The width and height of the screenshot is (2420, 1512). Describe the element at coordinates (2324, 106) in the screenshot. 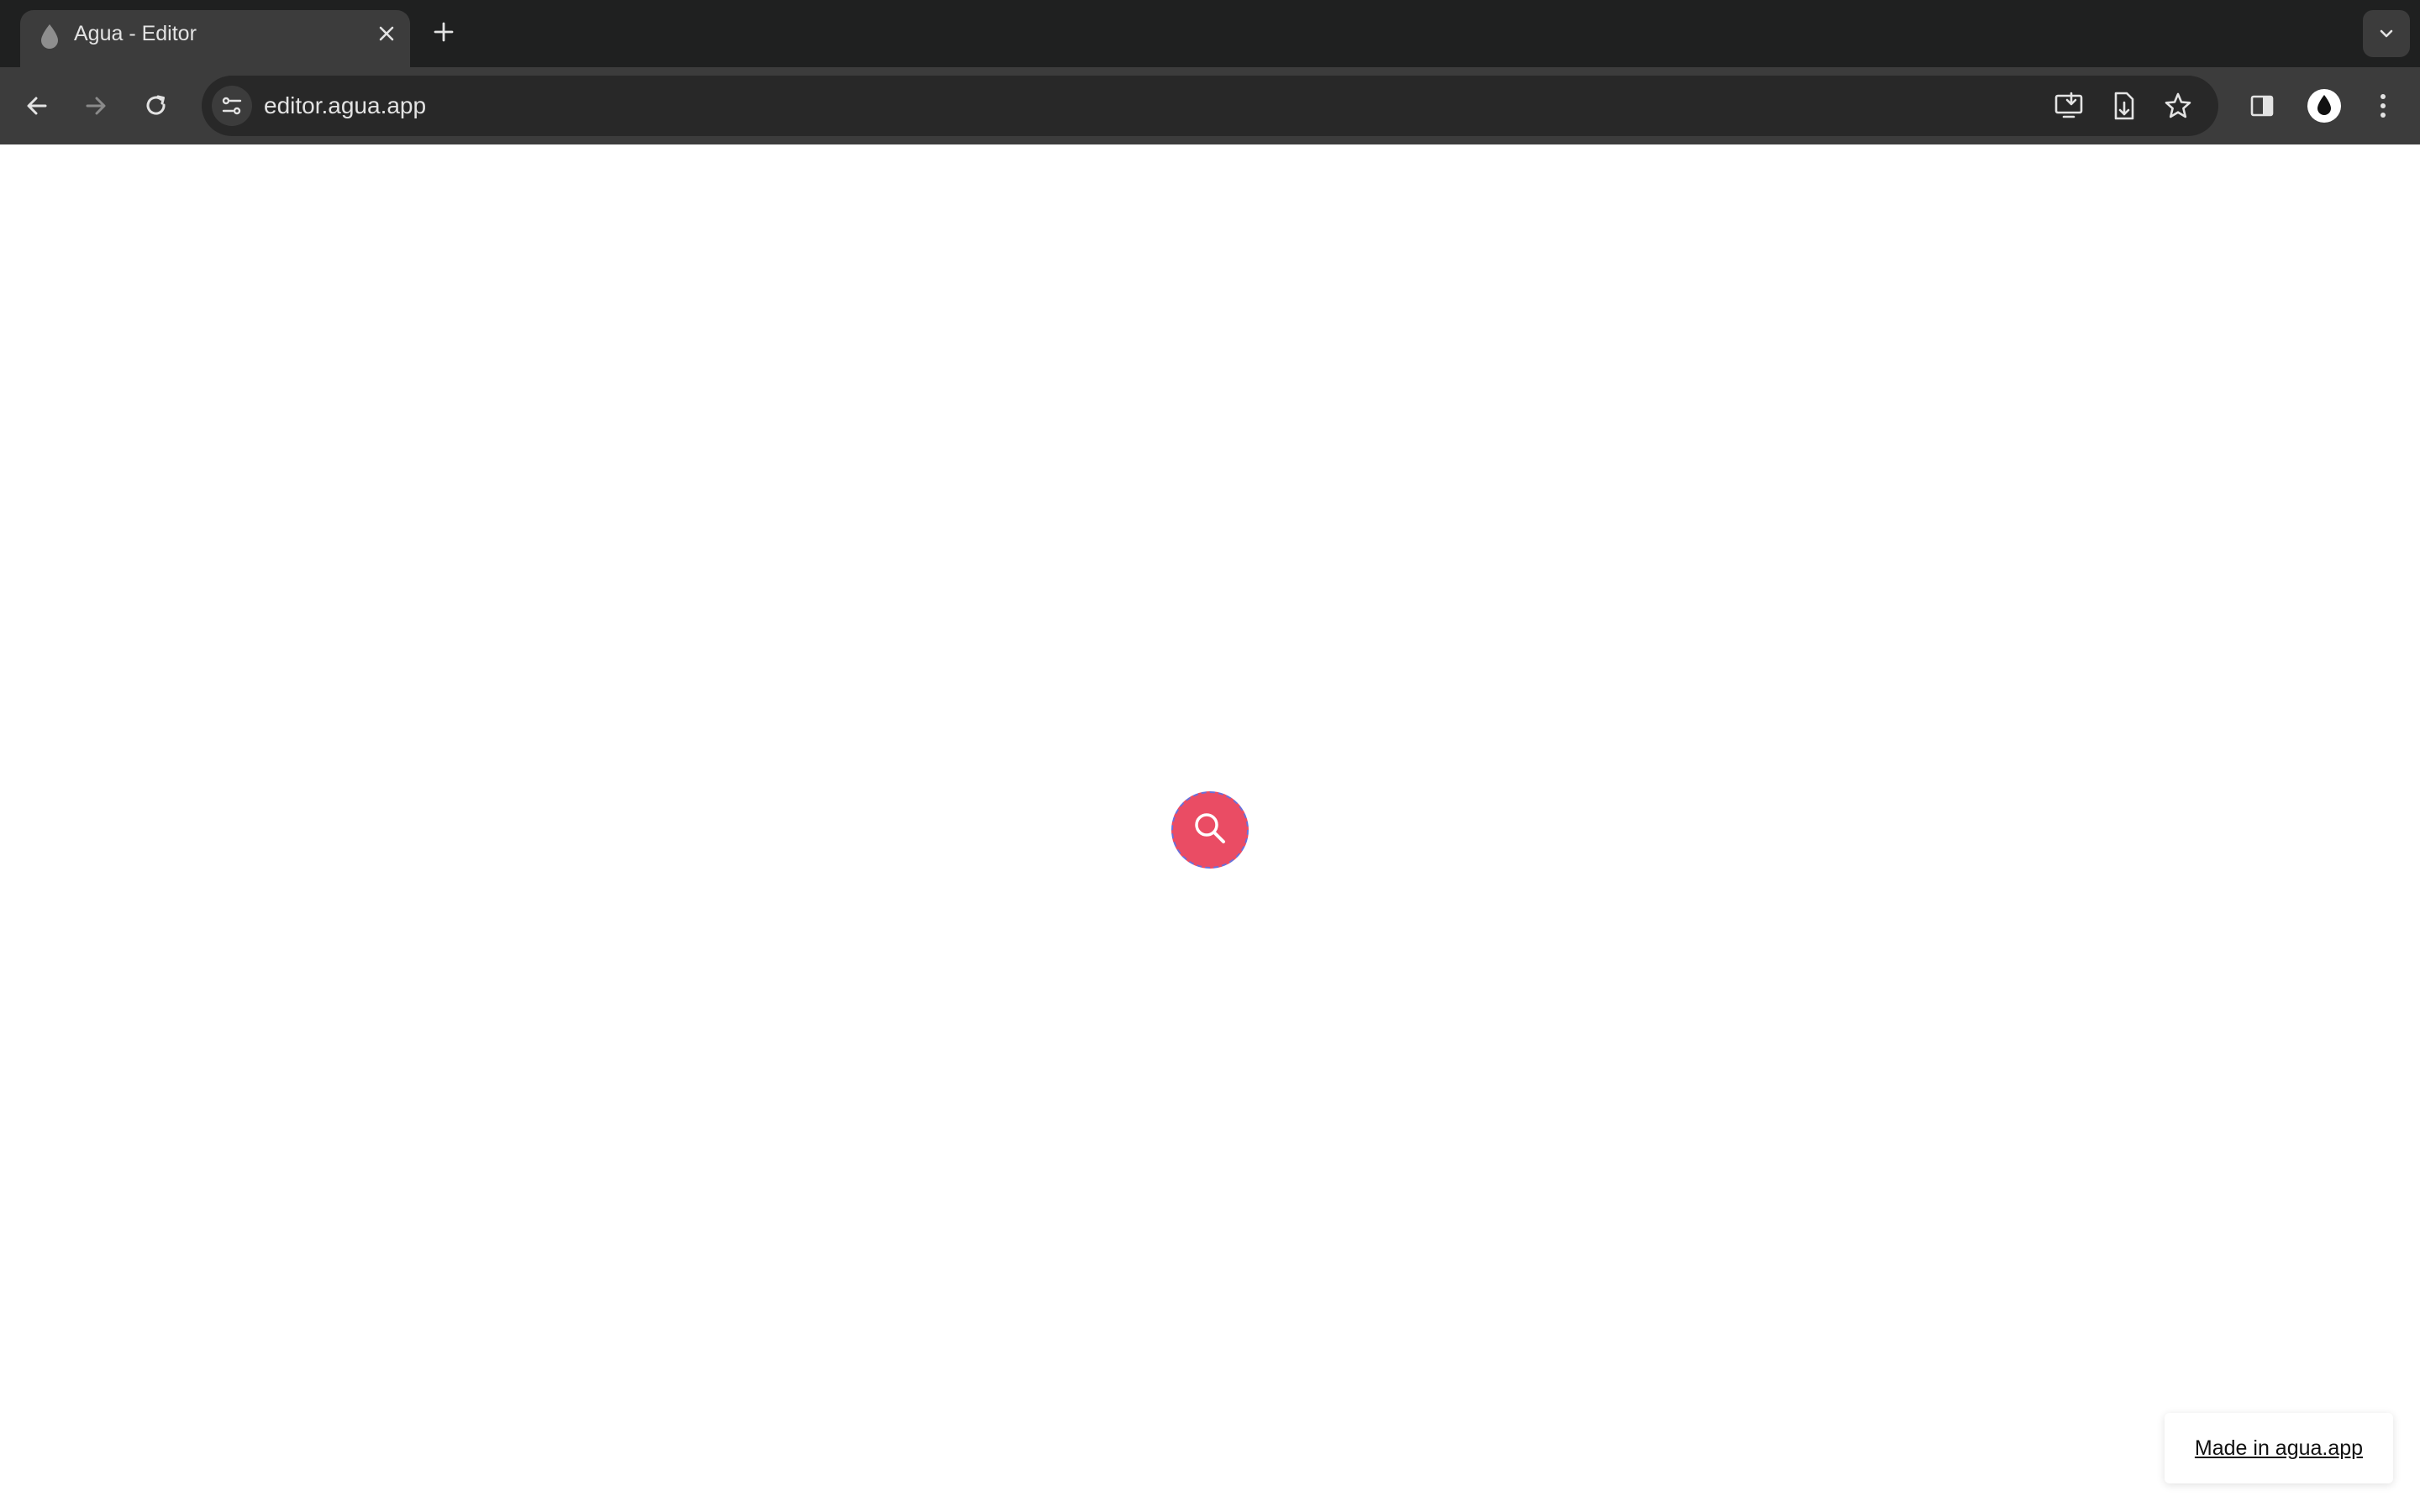

I see `water-drop-profile-icon` at that location.